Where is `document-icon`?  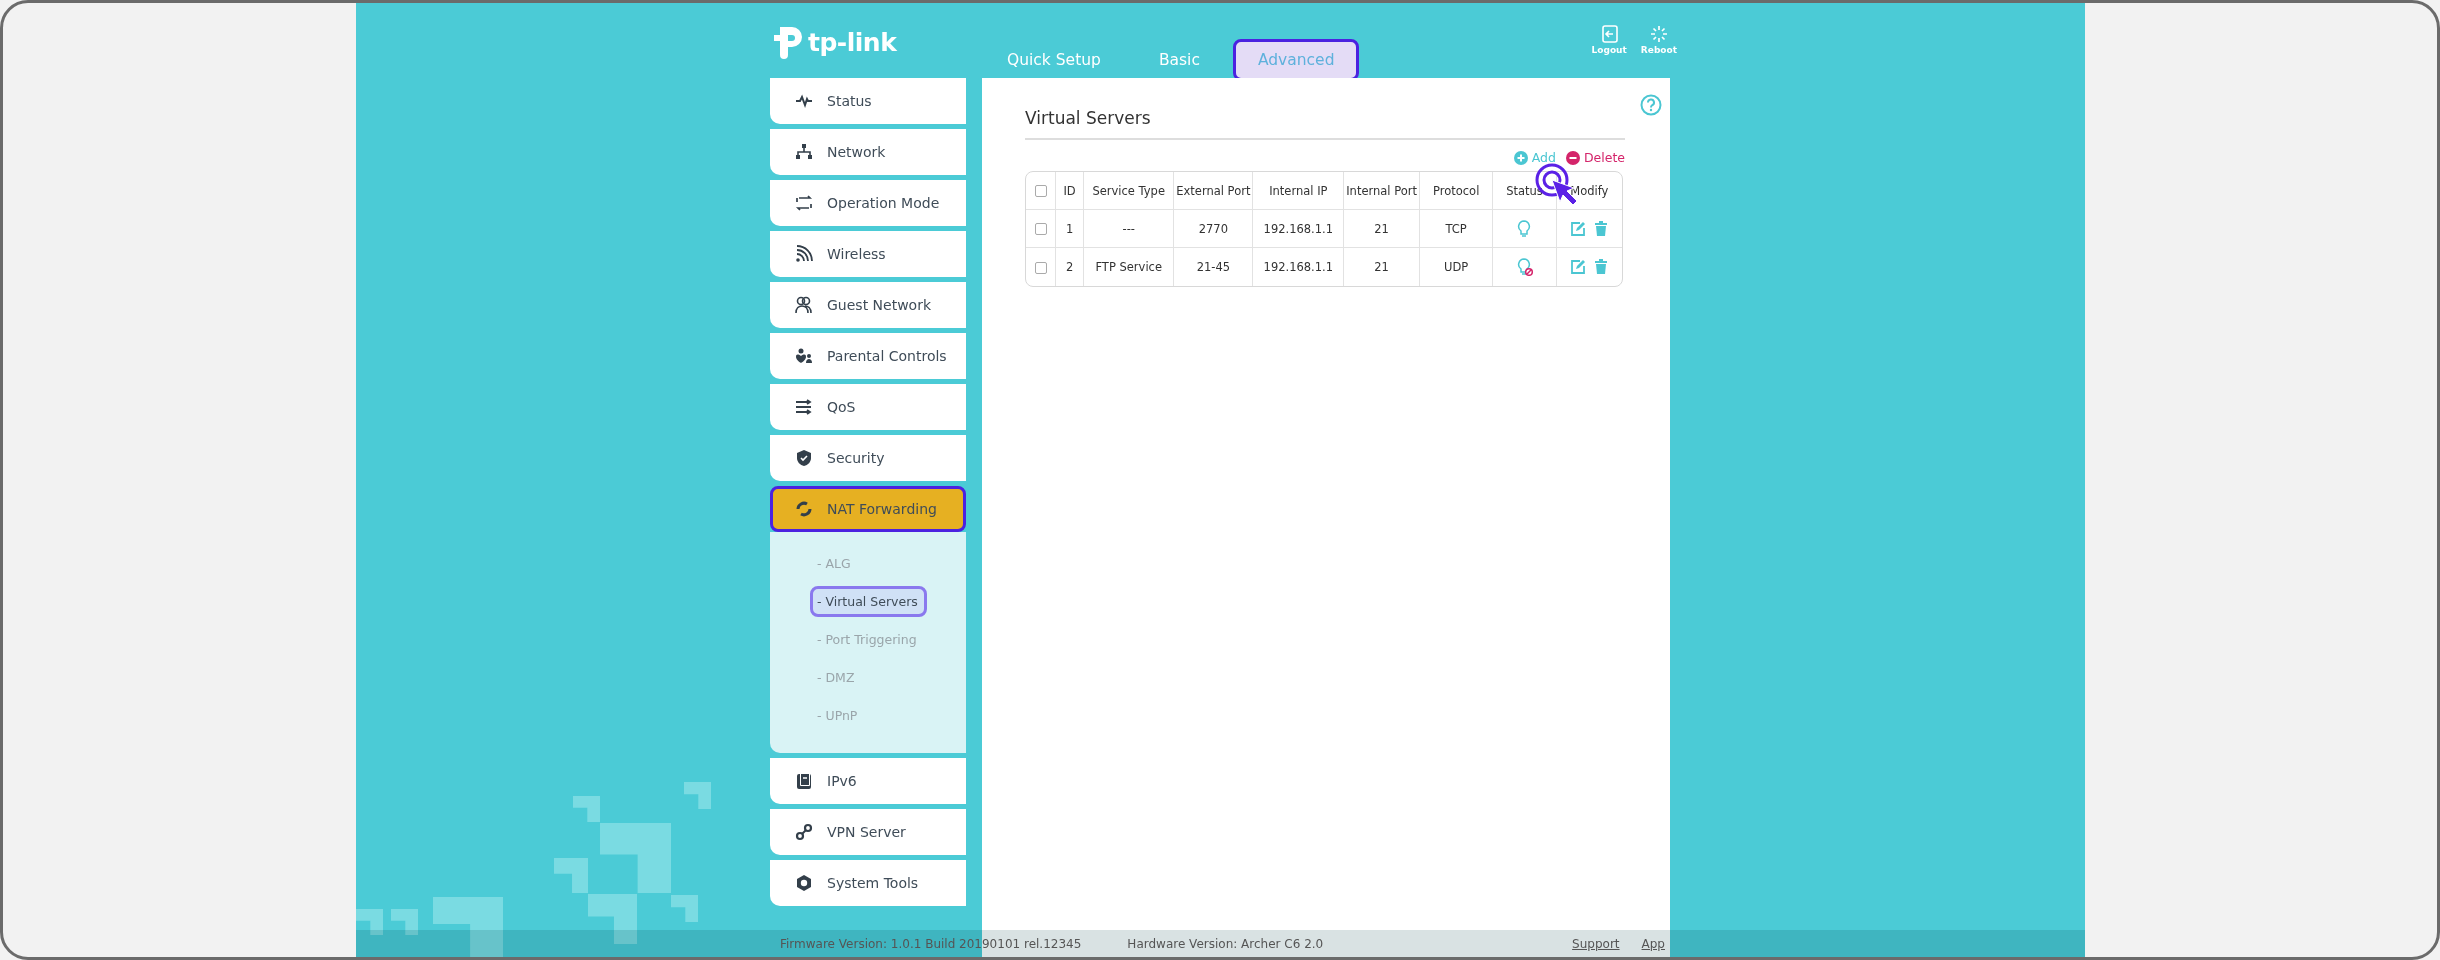
document-icon is located at coordinates (804, 781).